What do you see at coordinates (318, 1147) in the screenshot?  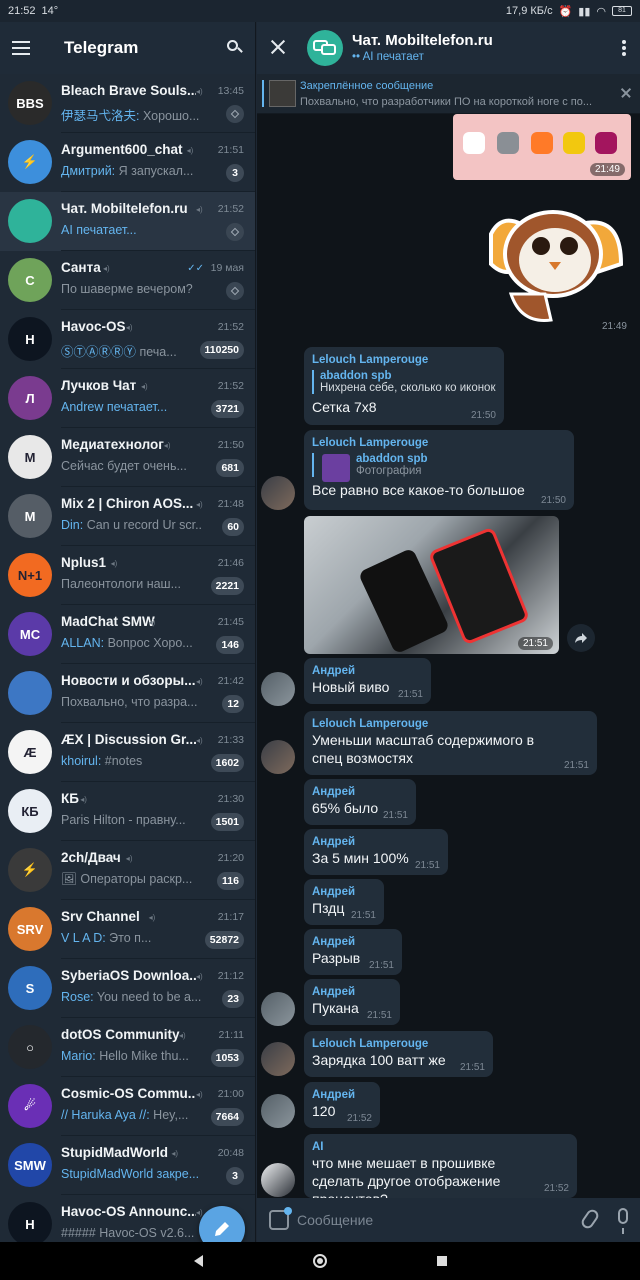 I see `message-sender: AI` at bounding box center [318, 1147].